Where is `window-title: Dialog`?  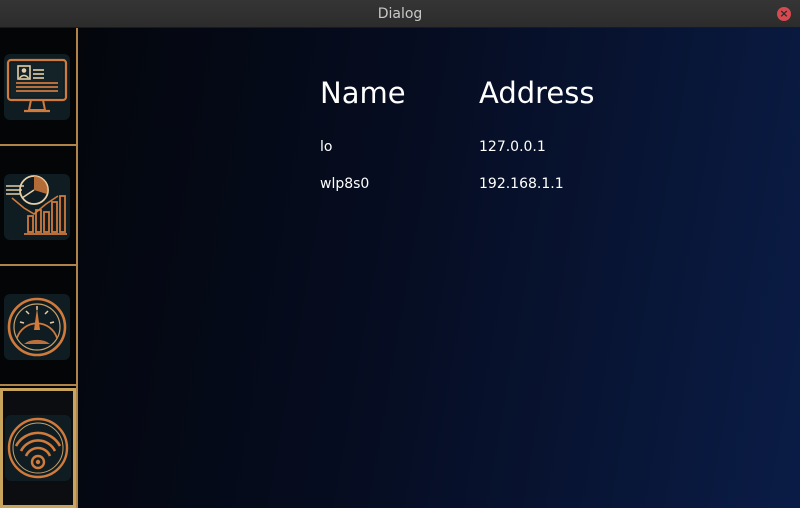 window-title: Dialog is located at coordinates (400, 14).